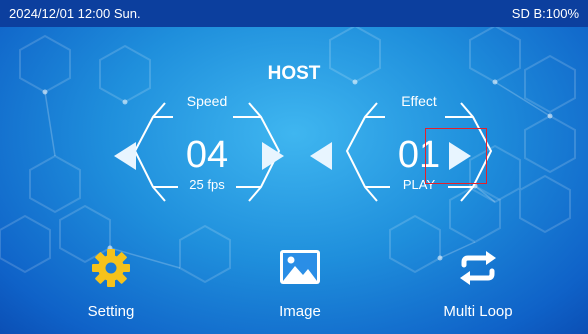 This screenshot has width=588, height=334. I want to click on status-bar: 2024/12/01 12:00 Sun. SD B:100%, so click(294, 13).